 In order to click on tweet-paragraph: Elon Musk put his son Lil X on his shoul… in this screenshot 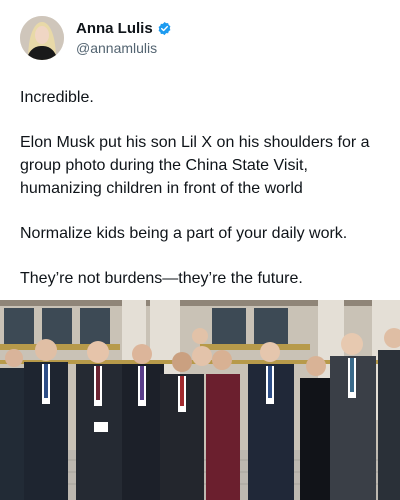, I will do `click(195, 165)`.